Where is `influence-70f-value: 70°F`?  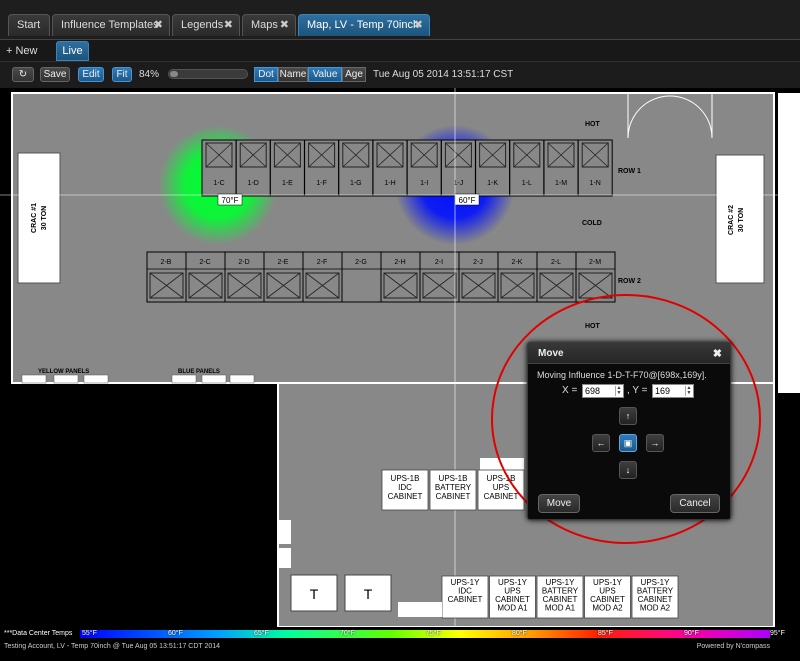
influence-70f-value: 70°F is located at coordinates (230, 200).